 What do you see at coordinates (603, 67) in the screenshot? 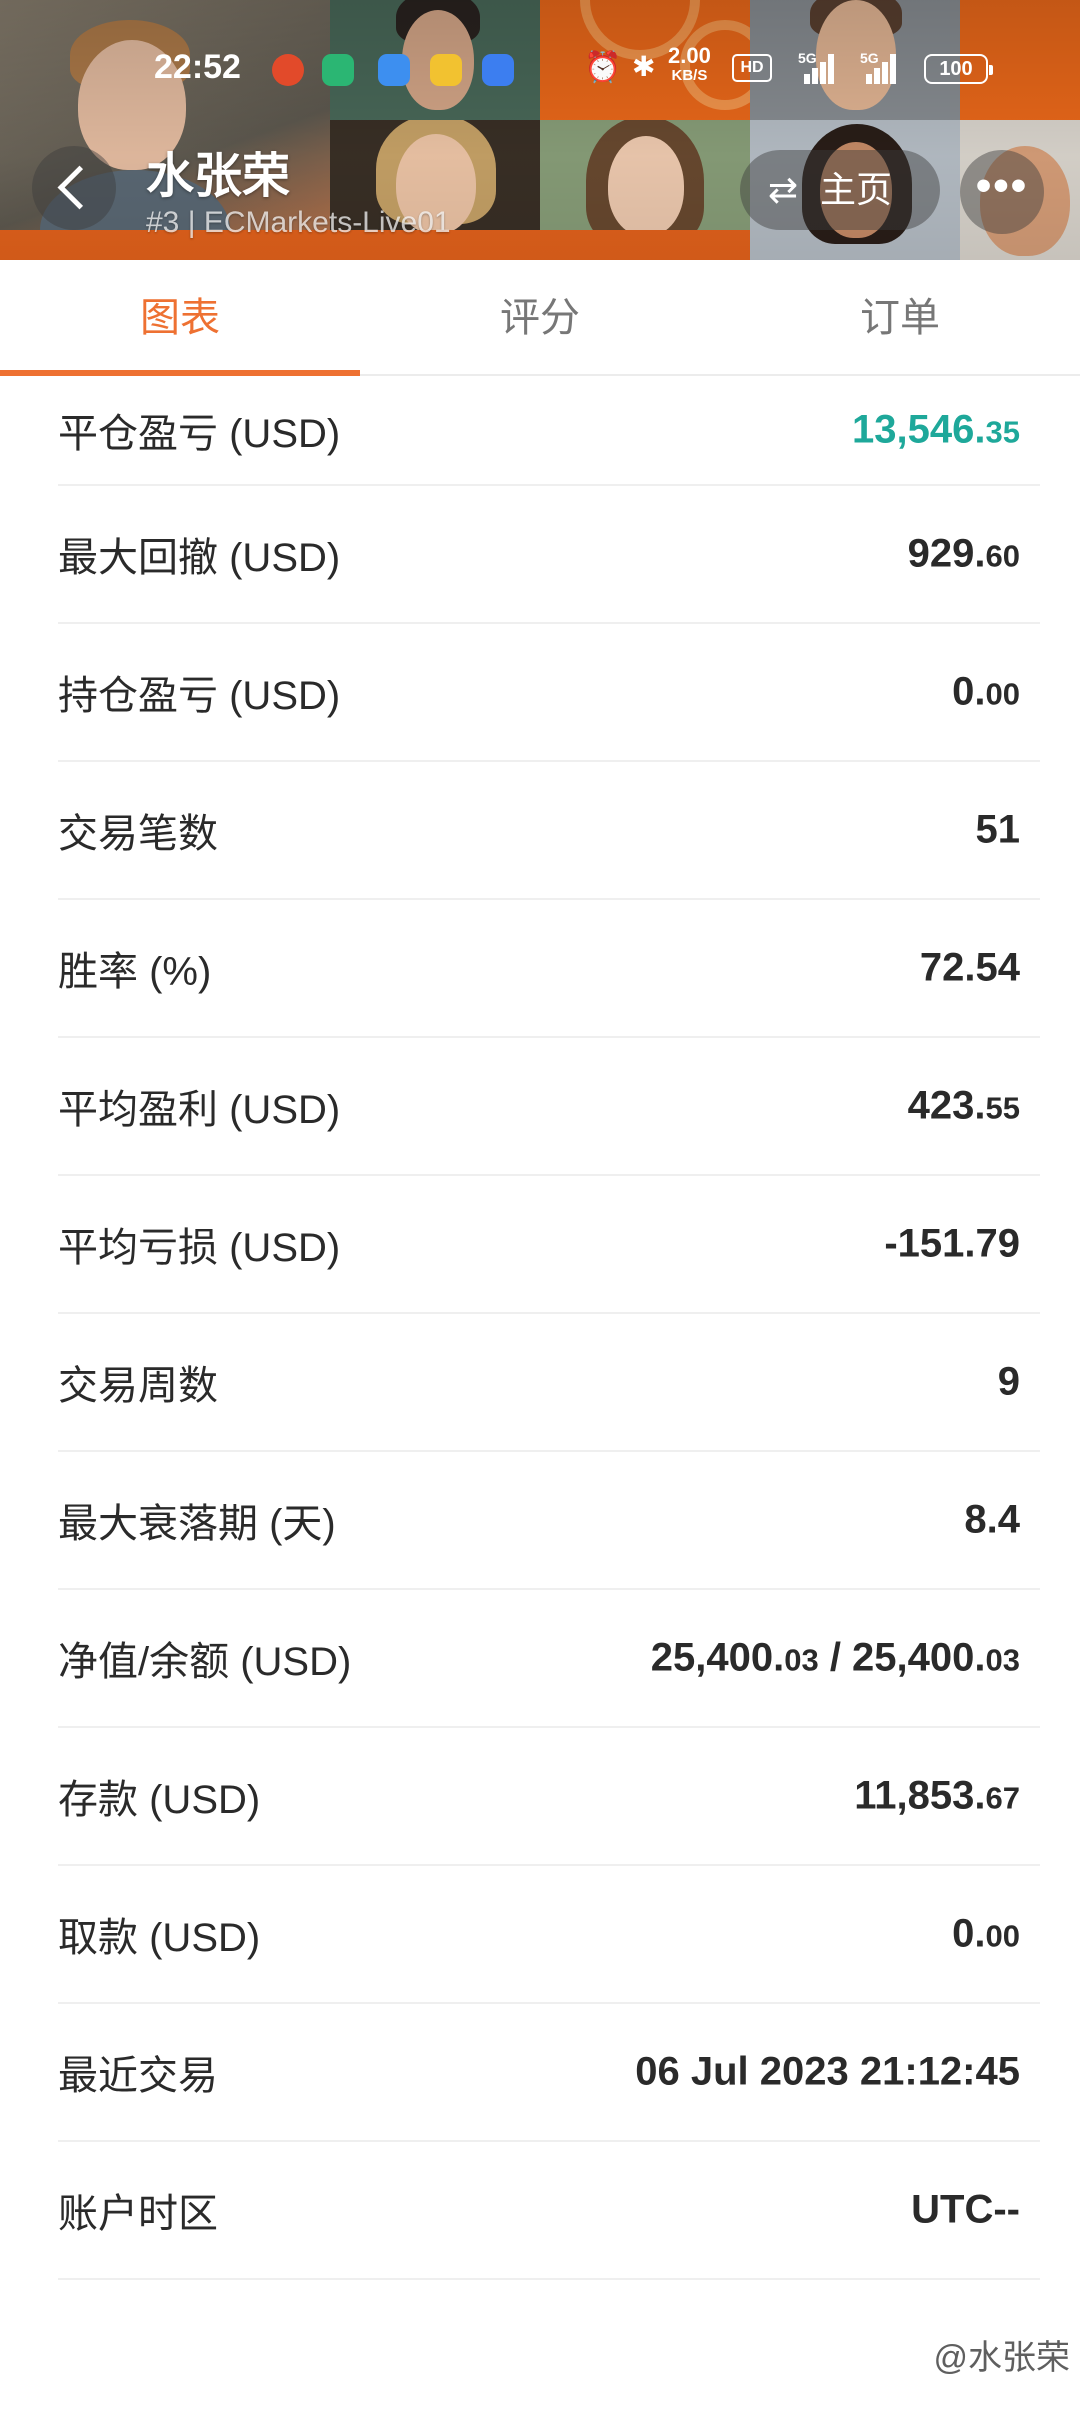
I see `alarm-icon: ⏰` at bounding box center [603, 67].